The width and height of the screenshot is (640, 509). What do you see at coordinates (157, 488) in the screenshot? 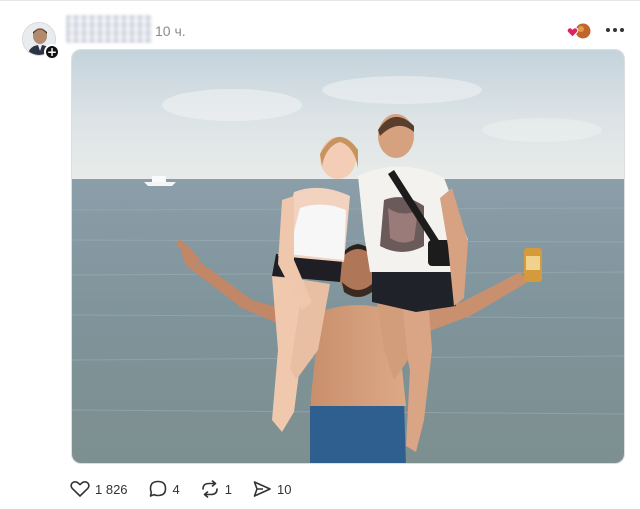
I see `comment-icon` at bounding box center [157, 488].